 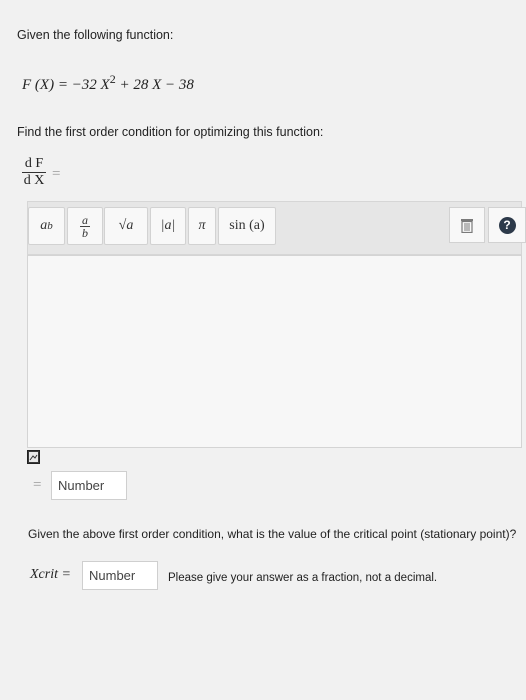 What do you see at coordinates (50, 226) in the screenshot?
I see `power-exp: b` at bounding box center [50, 226].